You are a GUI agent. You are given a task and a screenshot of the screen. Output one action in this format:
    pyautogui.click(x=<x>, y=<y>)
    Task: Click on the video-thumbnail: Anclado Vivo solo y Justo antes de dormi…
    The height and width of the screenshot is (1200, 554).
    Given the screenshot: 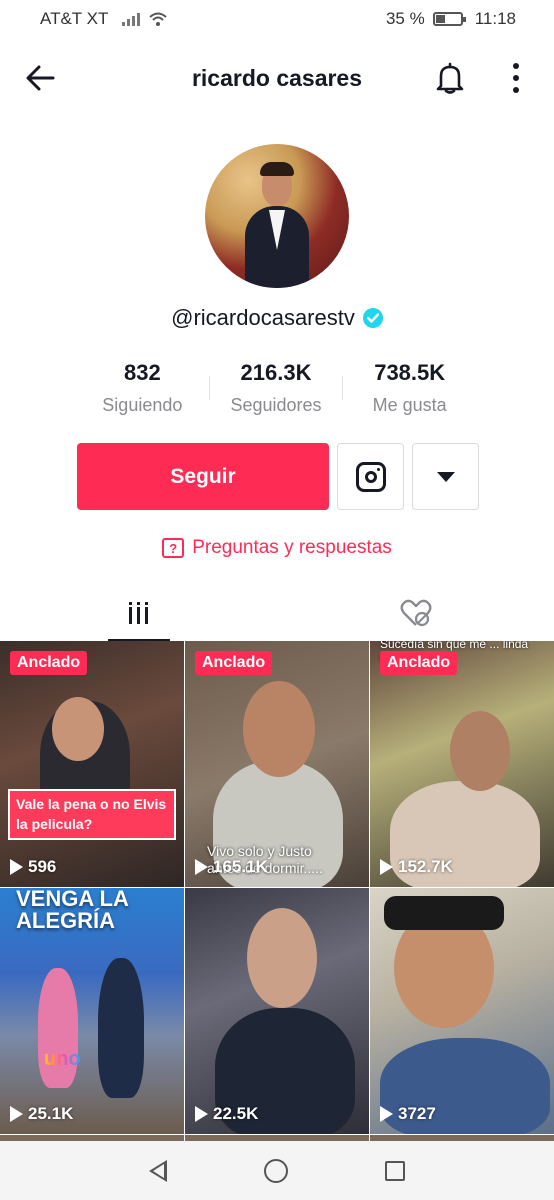 What is the action you would take?
    pyautogui.click(x=277, y=764)
    